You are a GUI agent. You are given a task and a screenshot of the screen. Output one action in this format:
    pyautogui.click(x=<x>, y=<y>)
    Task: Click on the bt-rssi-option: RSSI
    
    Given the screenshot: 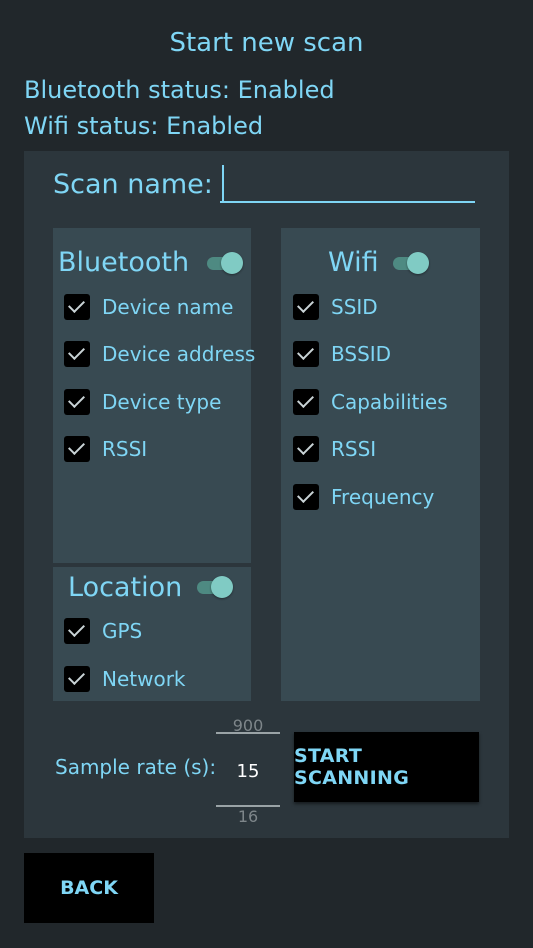 What is the action you would take?
    pyautogui.click(x=105, y=449)
    